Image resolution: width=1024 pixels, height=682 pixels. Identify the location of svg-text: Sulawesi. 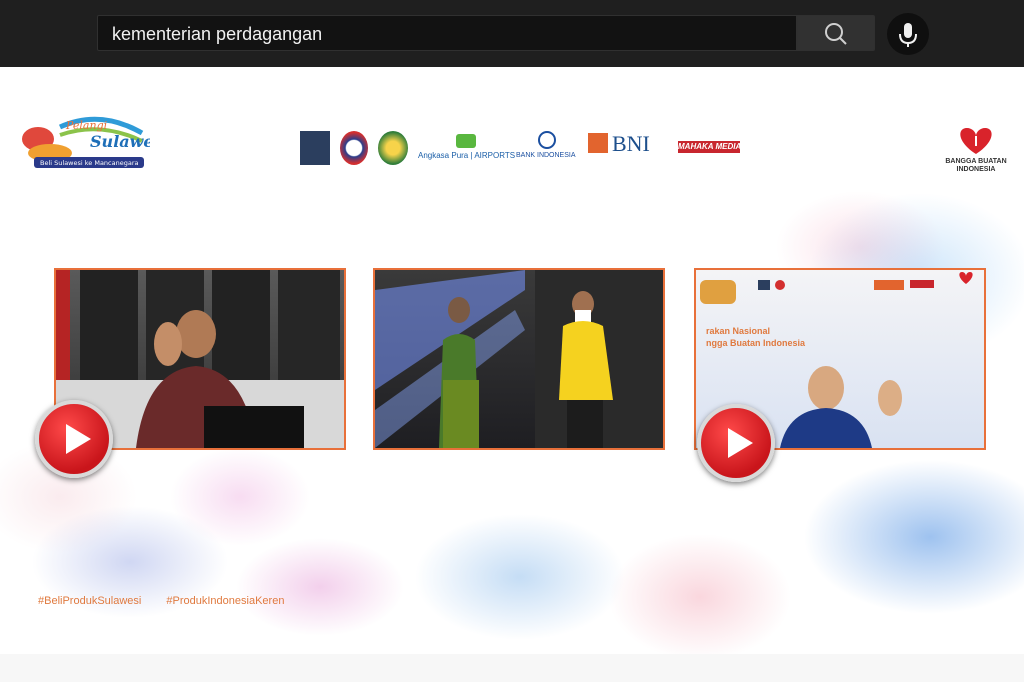
(120, 141).